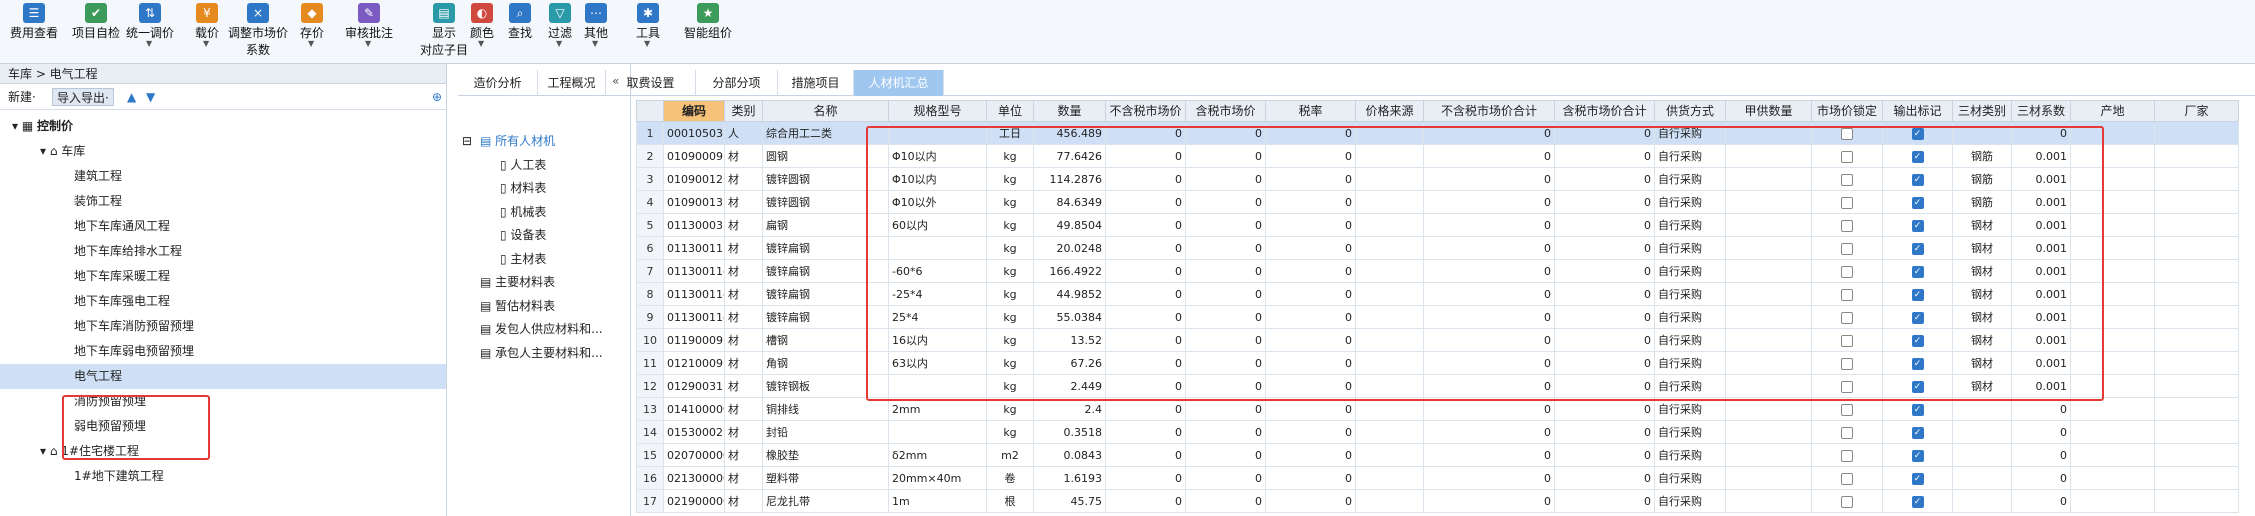 The width and height of the screenshot is (2255, 516). I want to click on tree-item: 装饰工程, so click(223, 201).